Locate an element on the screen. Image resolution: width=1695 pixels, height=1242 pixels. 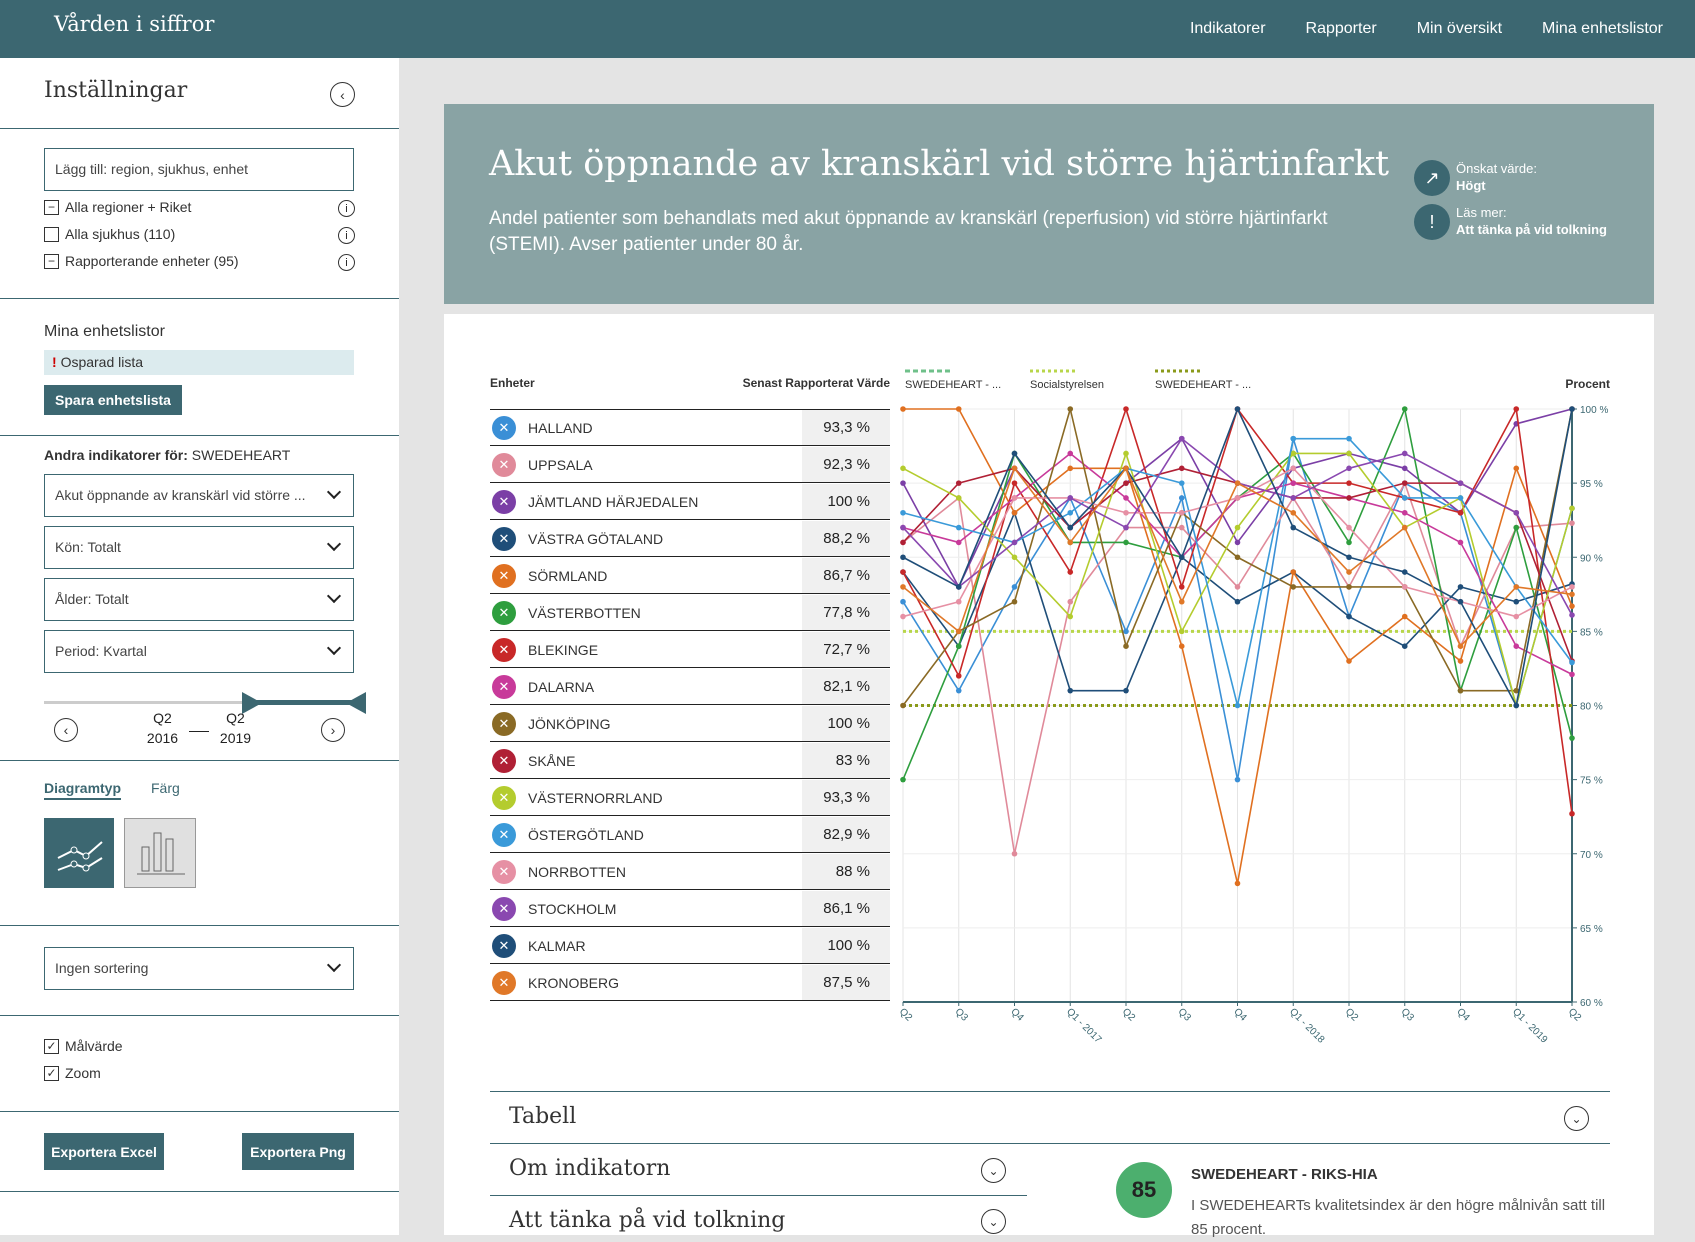
desired-value-text: Högt is located at coordinates (1471, 185).